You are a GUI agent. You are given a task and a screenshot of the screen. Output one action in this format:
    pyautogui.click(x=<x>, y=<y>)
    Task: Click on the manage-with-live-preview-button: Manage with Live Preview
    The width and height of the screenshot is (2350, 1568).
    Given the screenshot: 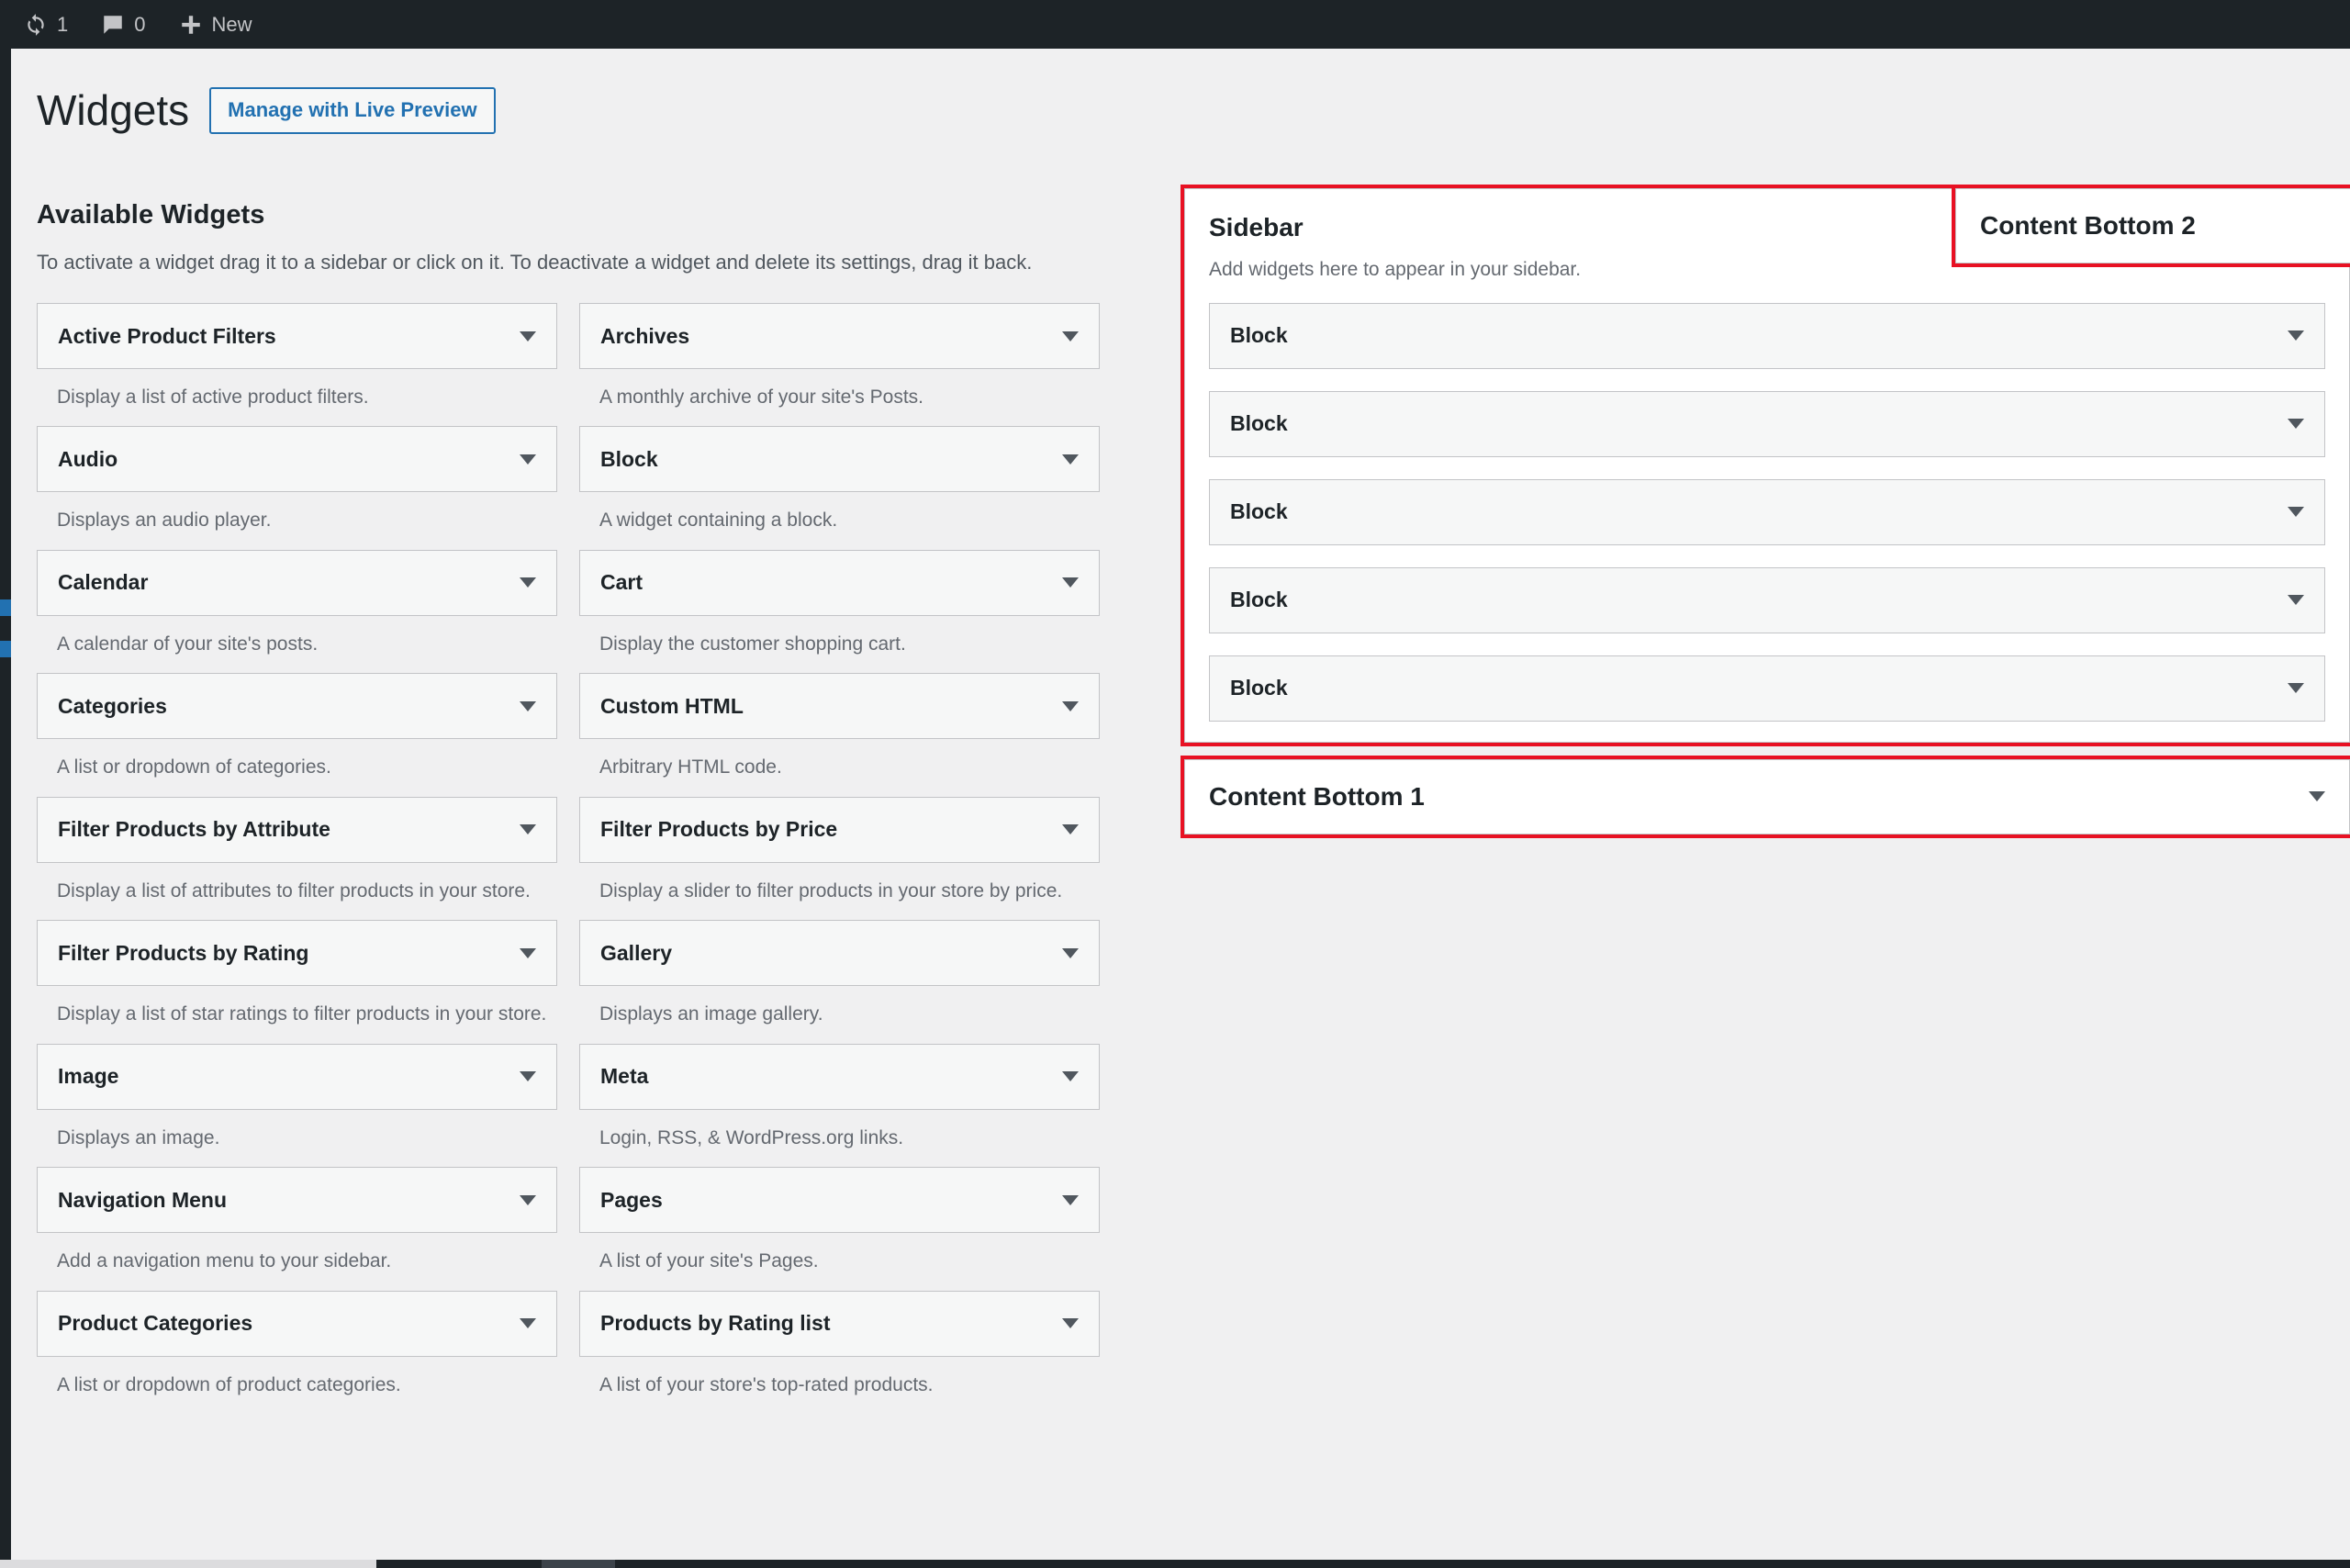 What is the action you would take?
    pyautogui.click(x=352, y=110)
    